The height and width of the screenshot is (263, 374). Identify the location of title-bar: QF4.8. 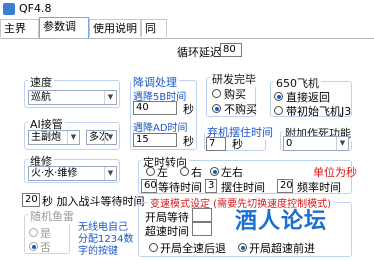
(187, 9).